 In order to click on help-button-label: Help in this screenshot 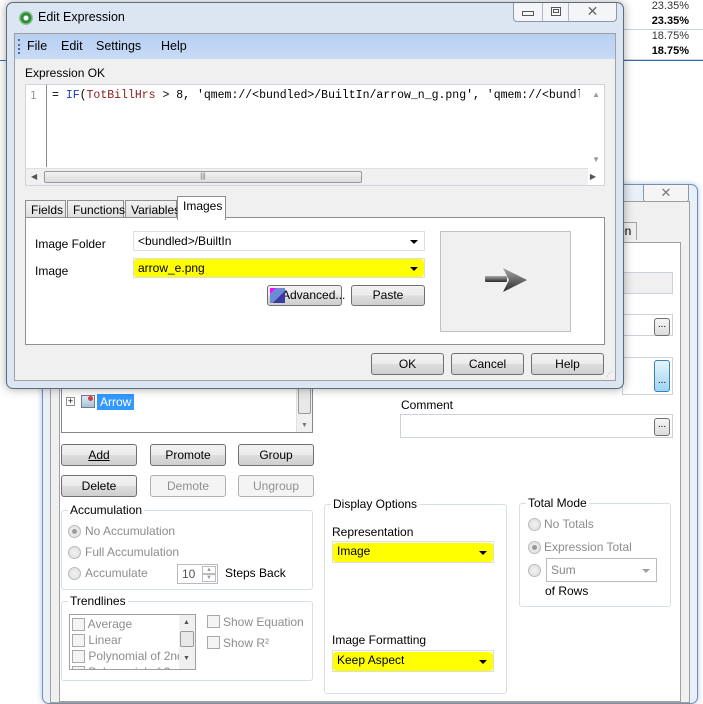, I will do `click(567, 364)`.